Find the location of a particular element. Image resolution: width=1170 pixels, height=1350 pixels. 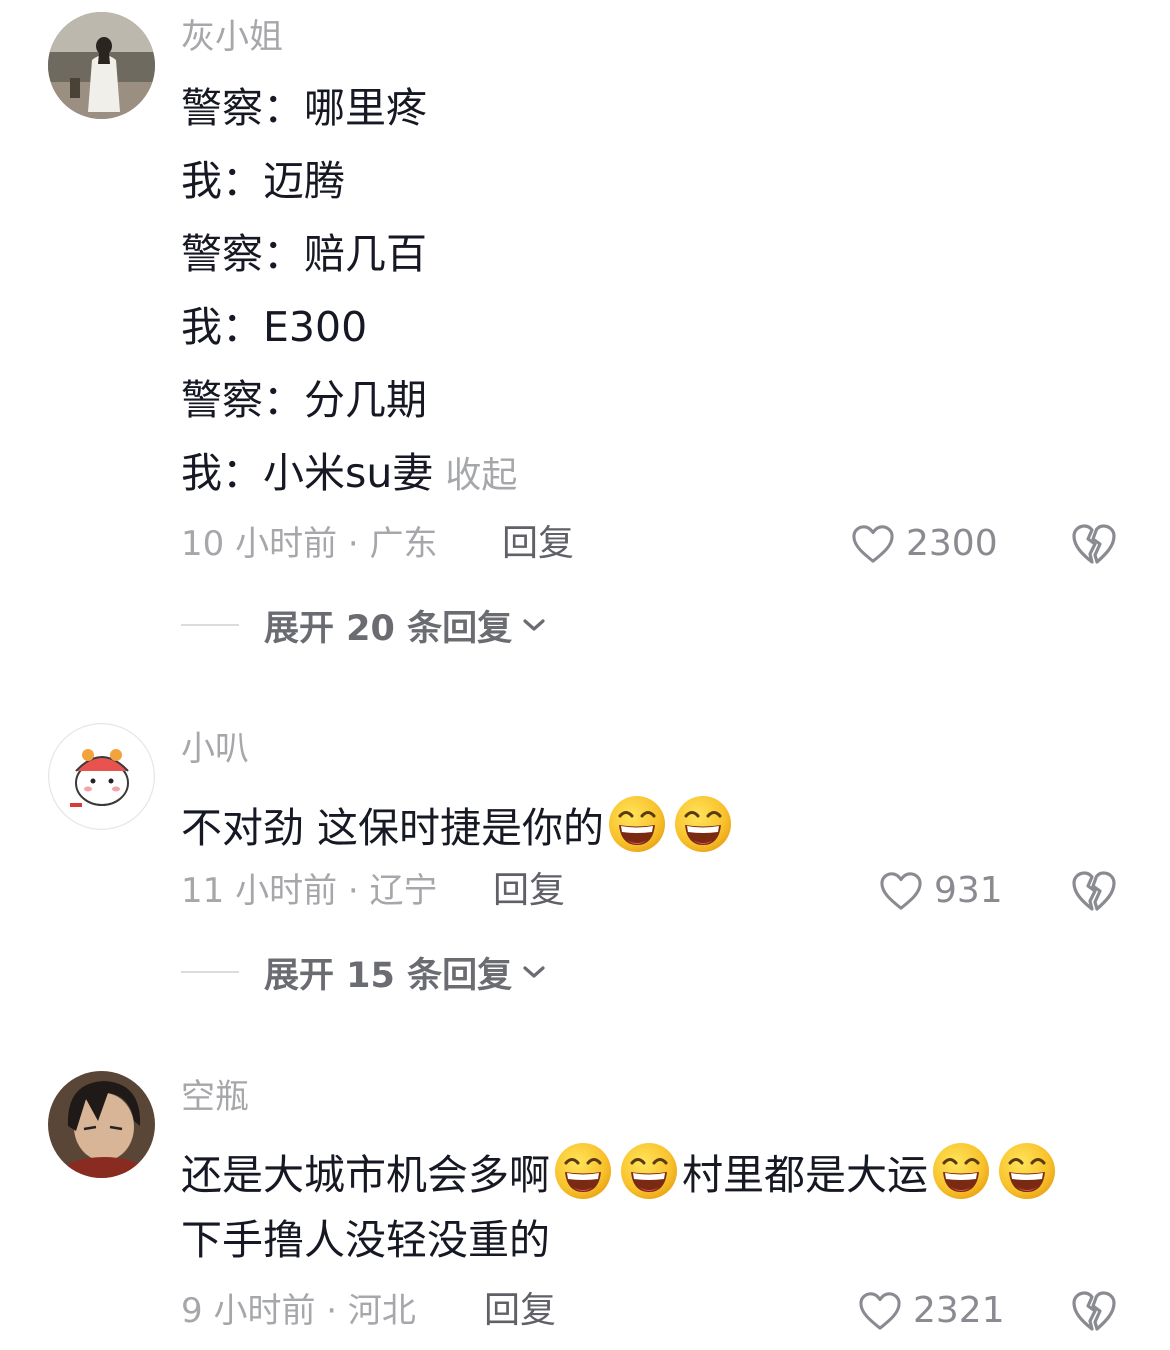

time-location: 9 小时前 · 河北 is located at coordinates (298, 1311).